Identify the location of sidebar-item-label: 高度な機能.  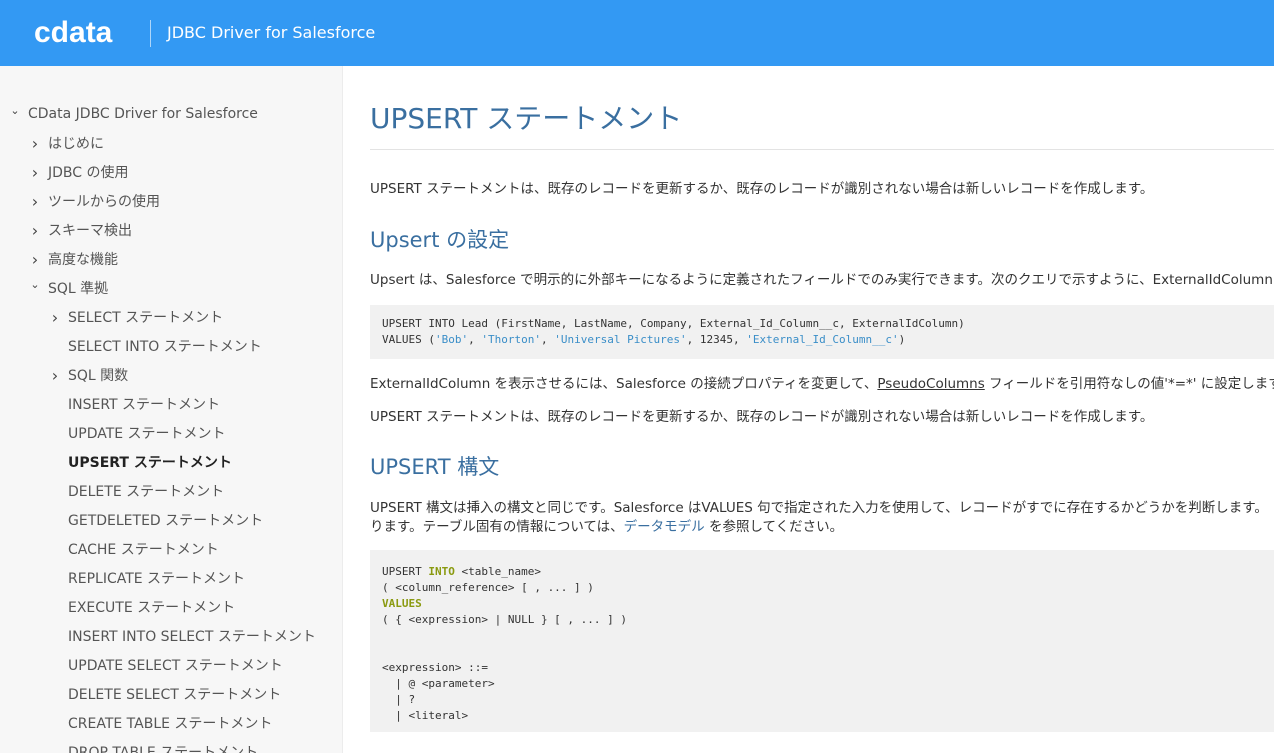
(83, 260).